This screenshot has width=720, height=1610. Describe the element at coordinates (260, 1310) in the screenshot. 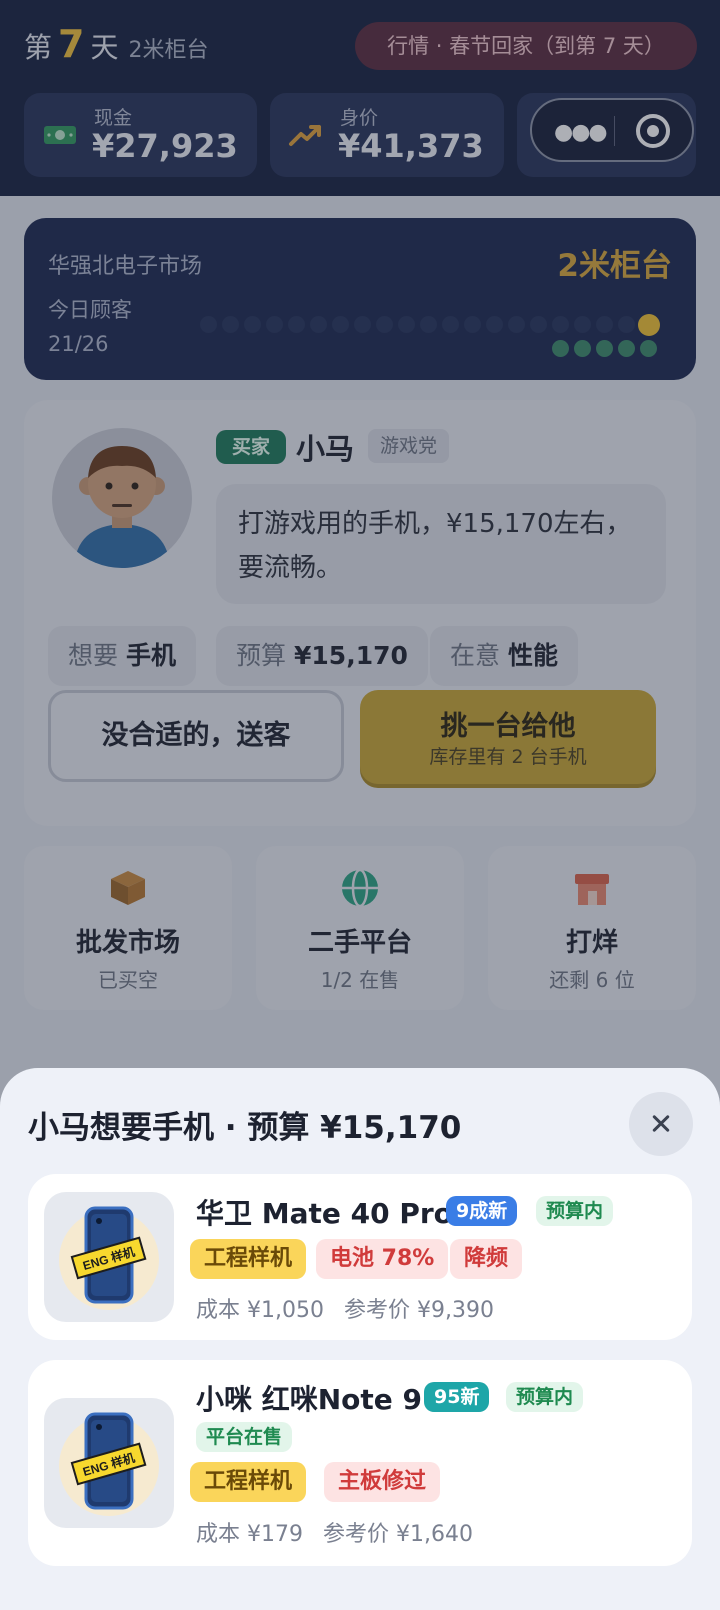

I see `item-cost: 成本 ¥1,050` at that location.